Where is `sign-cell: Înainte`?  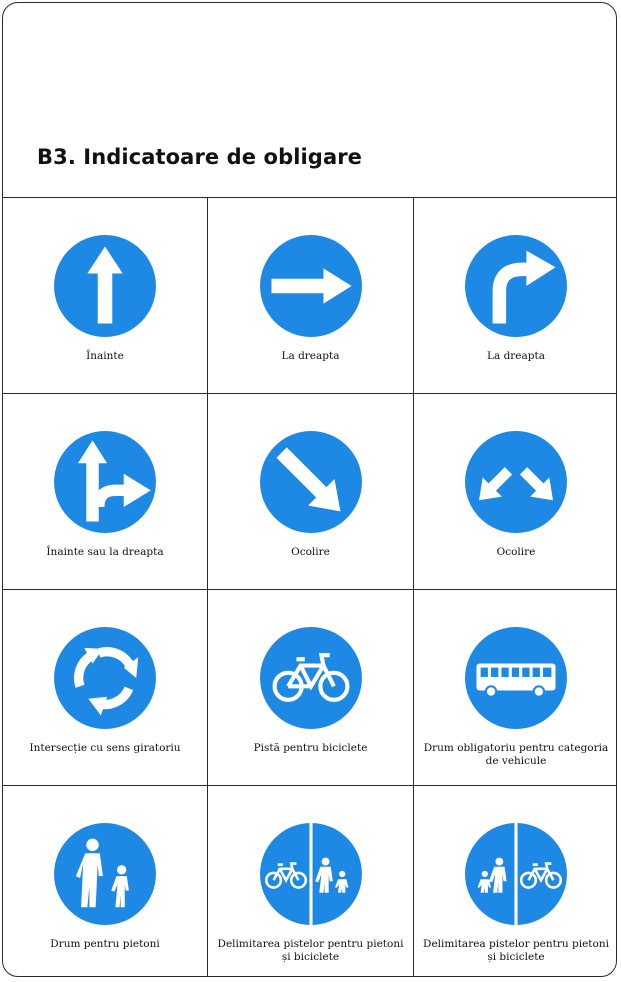
sign-cell: Înainte is located at coordinates (105, 296).